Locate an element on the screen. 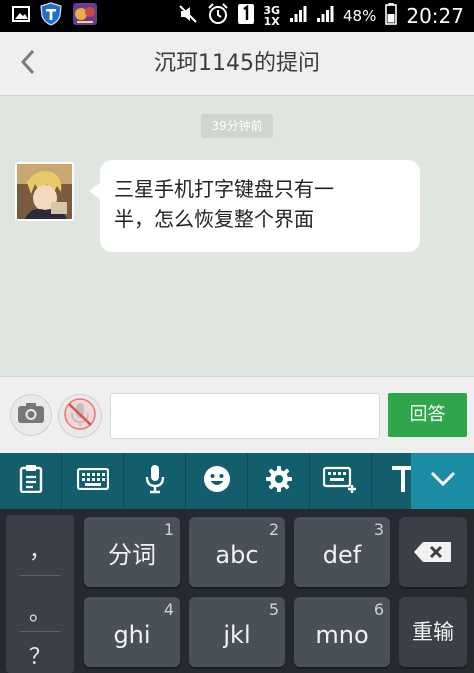  backspace-icon is located at coordinates (433, 552).